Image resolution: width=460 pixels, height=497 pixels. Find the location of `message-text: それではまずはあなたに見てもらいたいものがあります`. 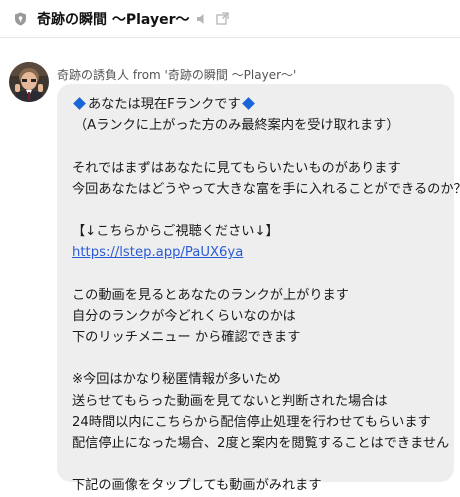

message-text: それではまずはあなたに見てもらいたいものがあります is located at coordinates (236, 168).